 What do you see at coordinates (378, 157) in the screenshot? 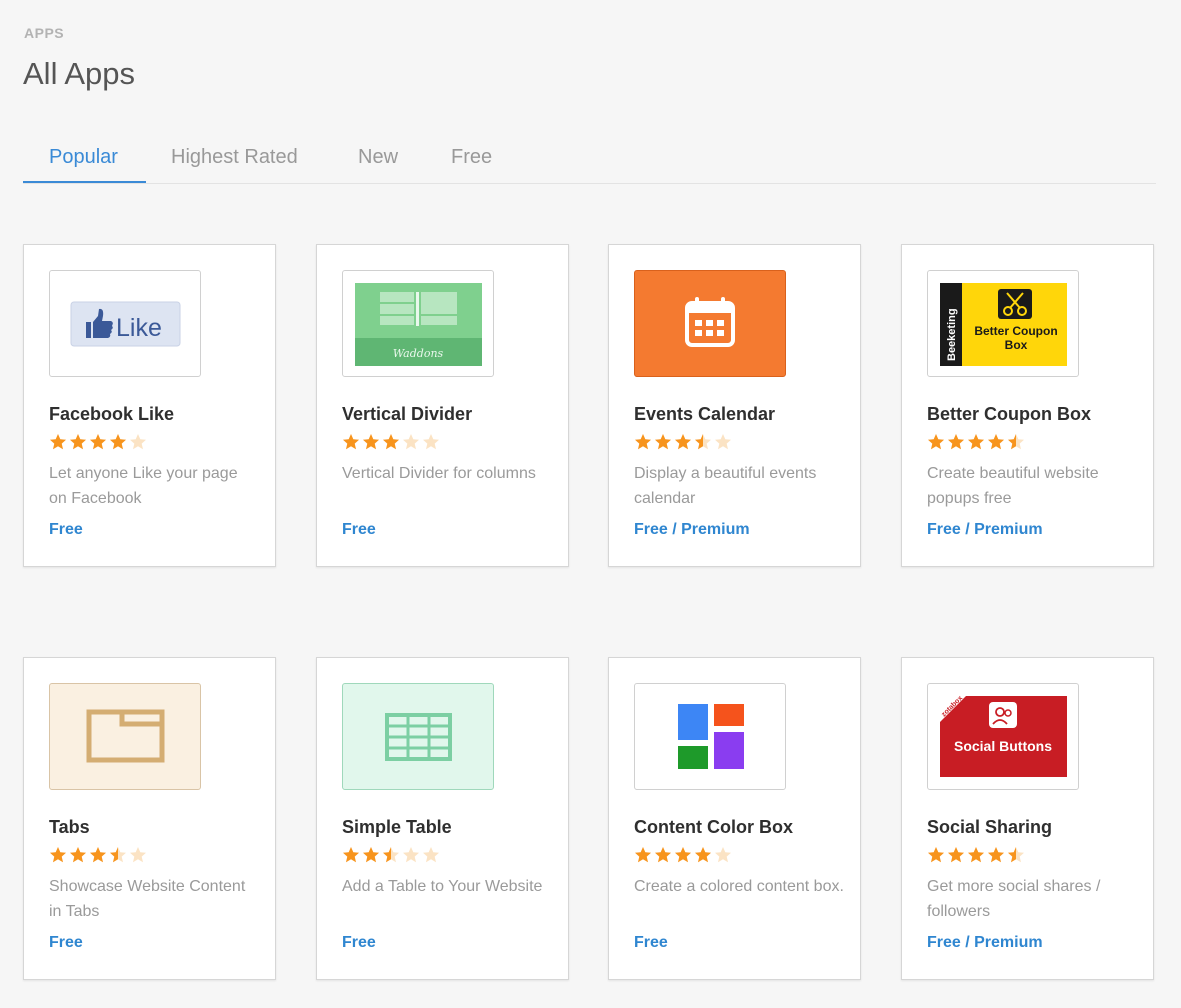
I see `tab-new: New` at bounding box center [378, 157].